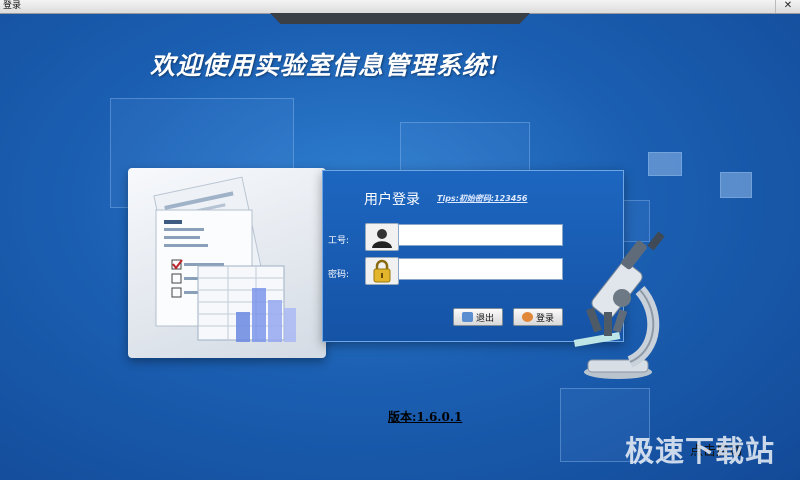  Describe the element at coordinates (620, 306) in the screenshot. I see `microscope-illustration` at that location.